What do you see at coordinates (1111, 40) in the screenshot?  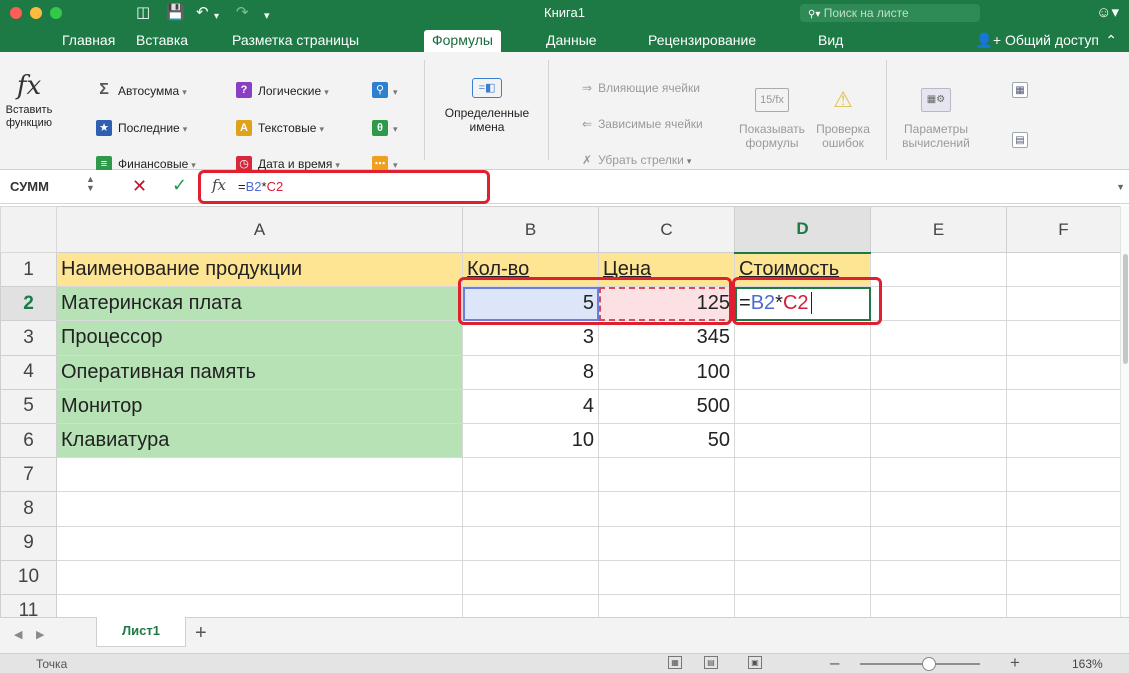 I see `collapse-ribbon-icon: ⌃` at bounding box center [1111, 40].